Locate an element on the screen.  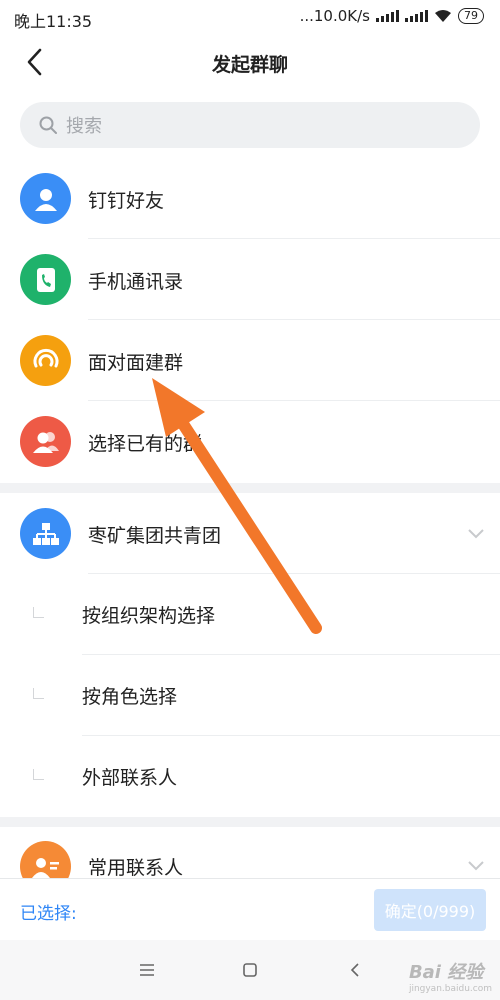
phone-book-icon is located at coordinates (45, 279).